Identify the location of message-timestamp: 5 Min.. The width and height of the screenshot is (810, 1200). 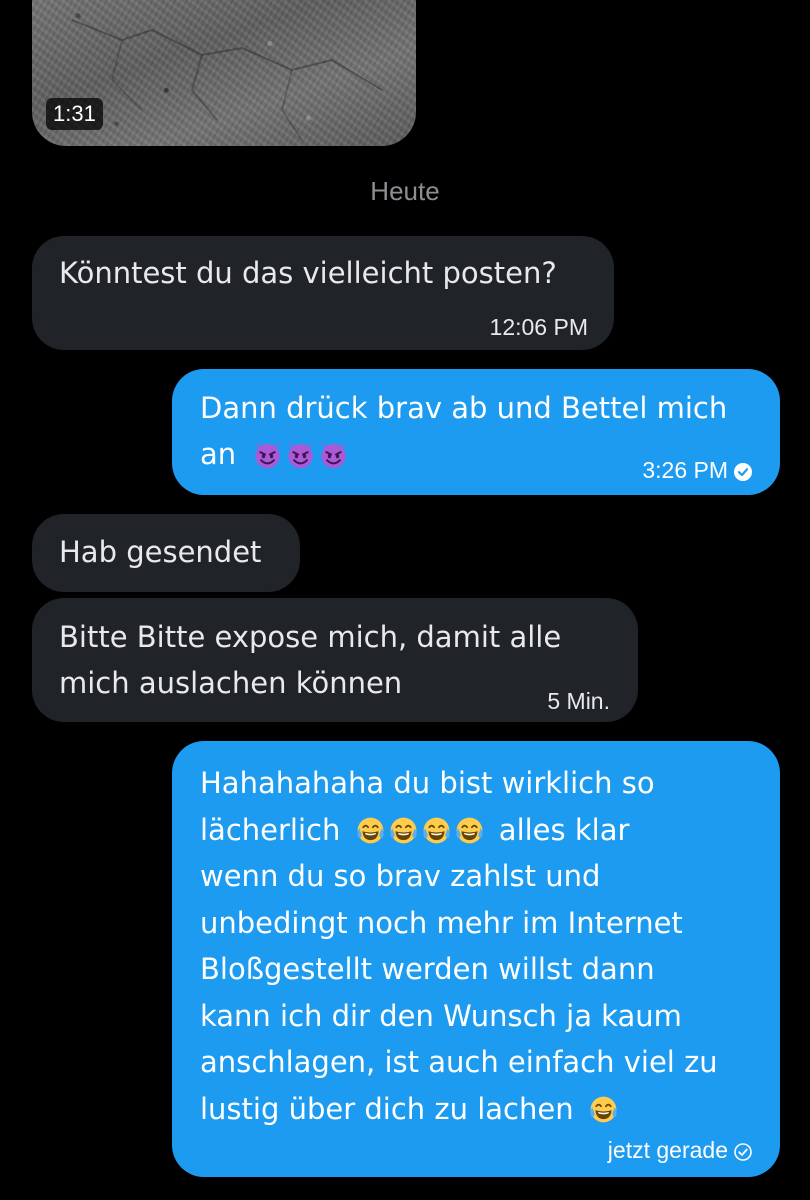
(578, 701).